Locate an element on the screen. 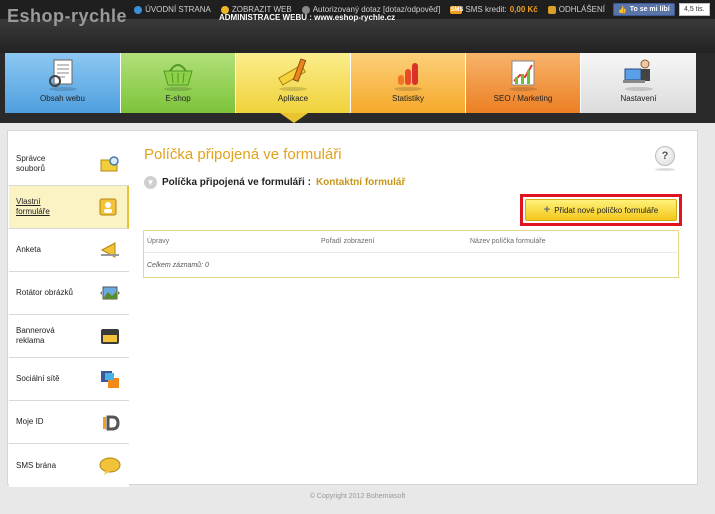  record-count: Celkem záznamů: 0 is located at coordinates (178, 265).